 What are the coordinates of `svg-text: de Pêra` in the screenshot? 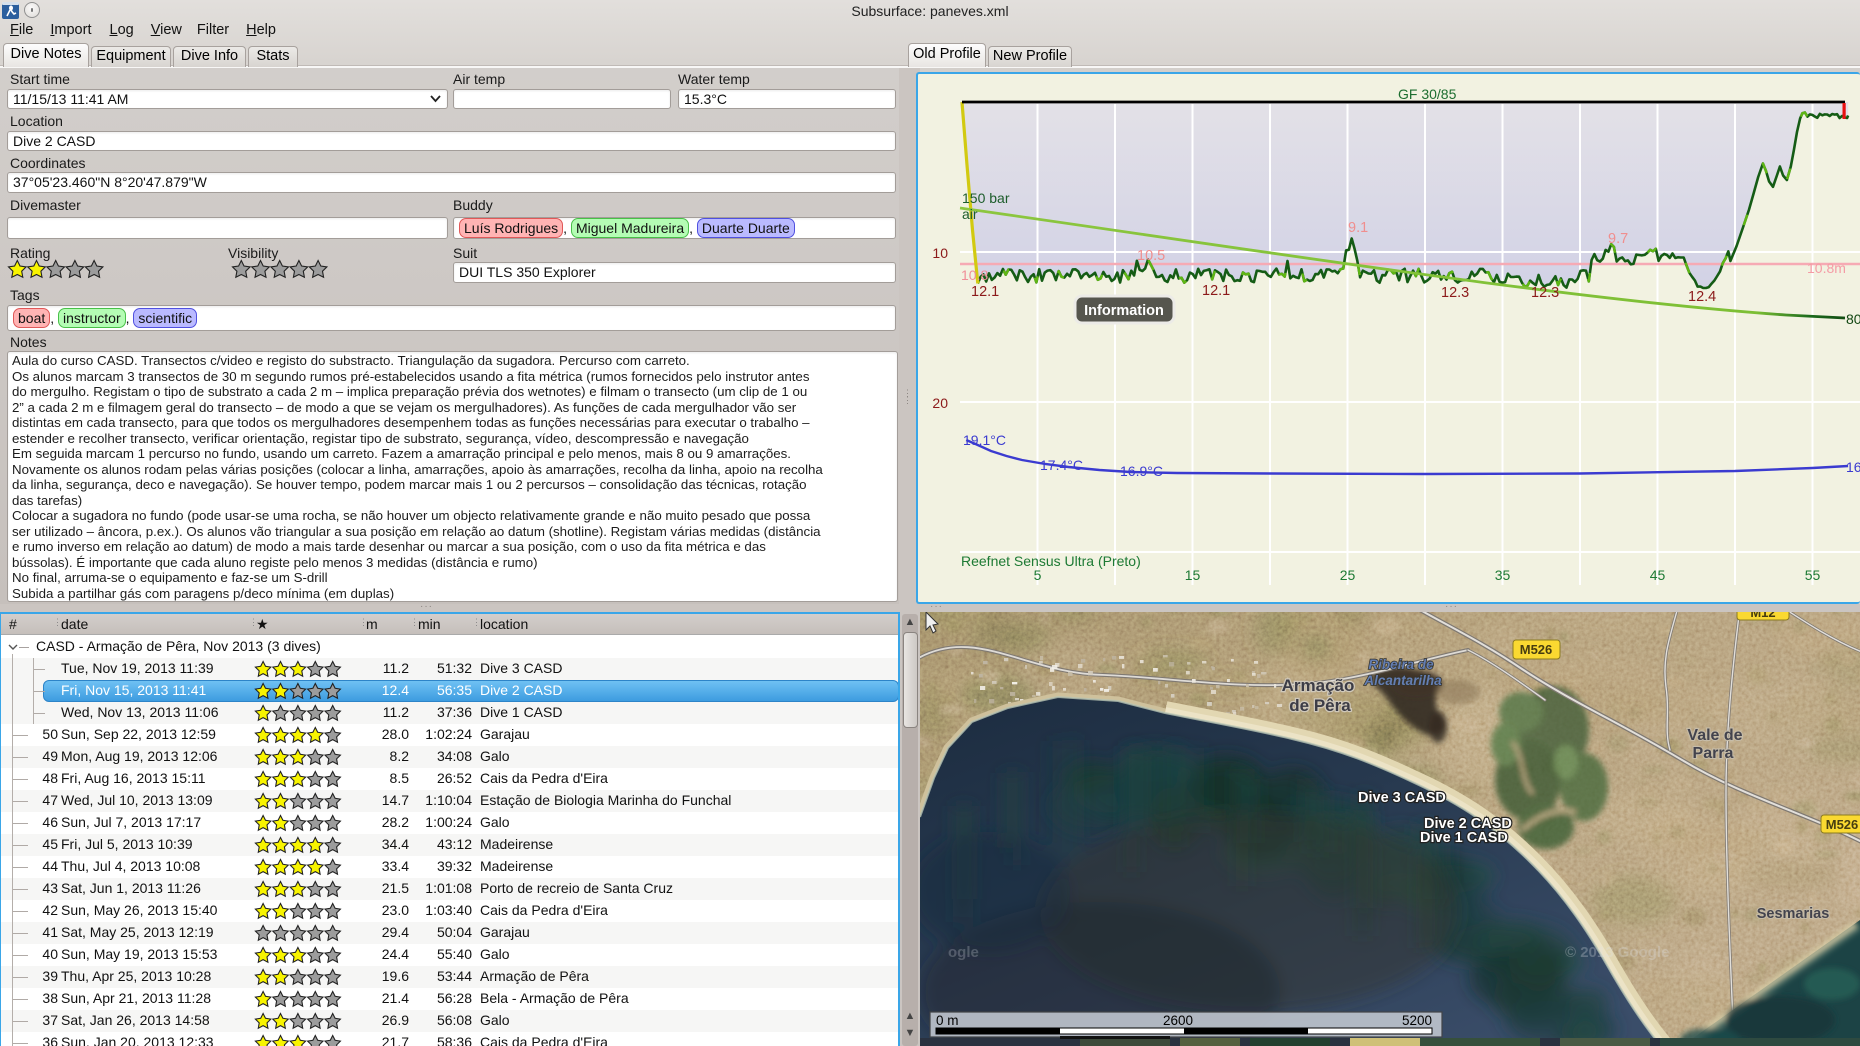 It's located at (1320, 705).